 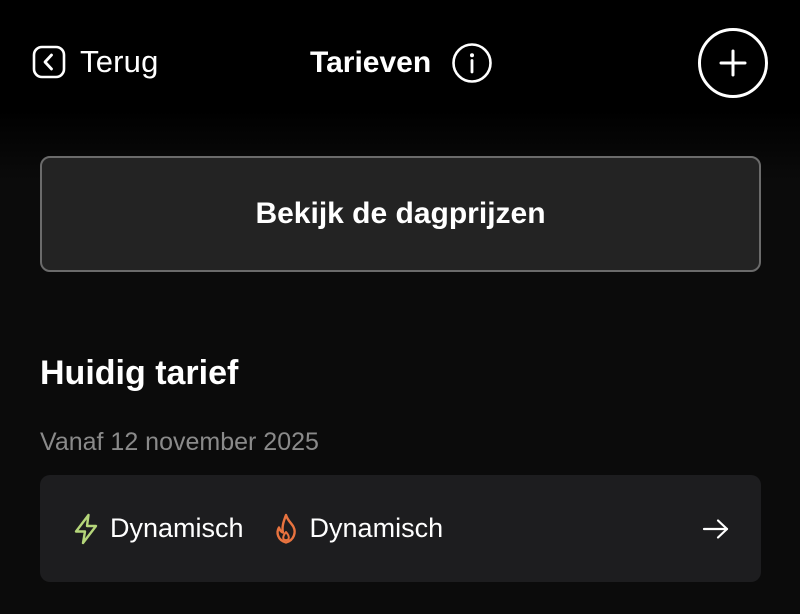 I want to click on view-day-prices-label: Bekijk de dagprijzen, so click(x=400, y=213).